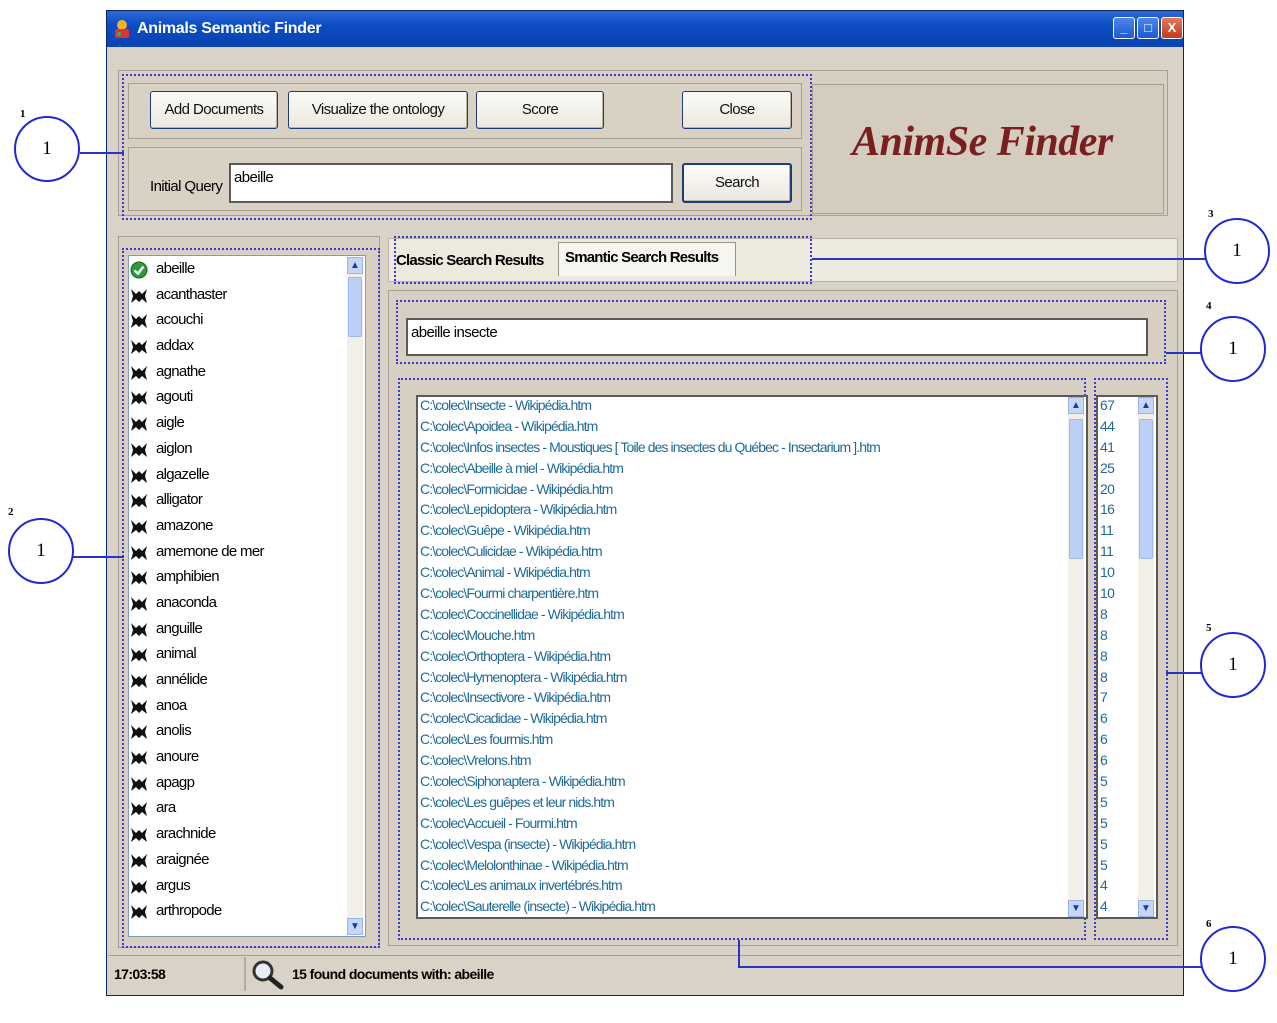 The image size is (1277, 1023). What do you see at coordinates (745, 428) in the screenshot?
I see `document-row: C:\colec\Apoidea - Wikipédia.htm` at bounding box center [745, 428].